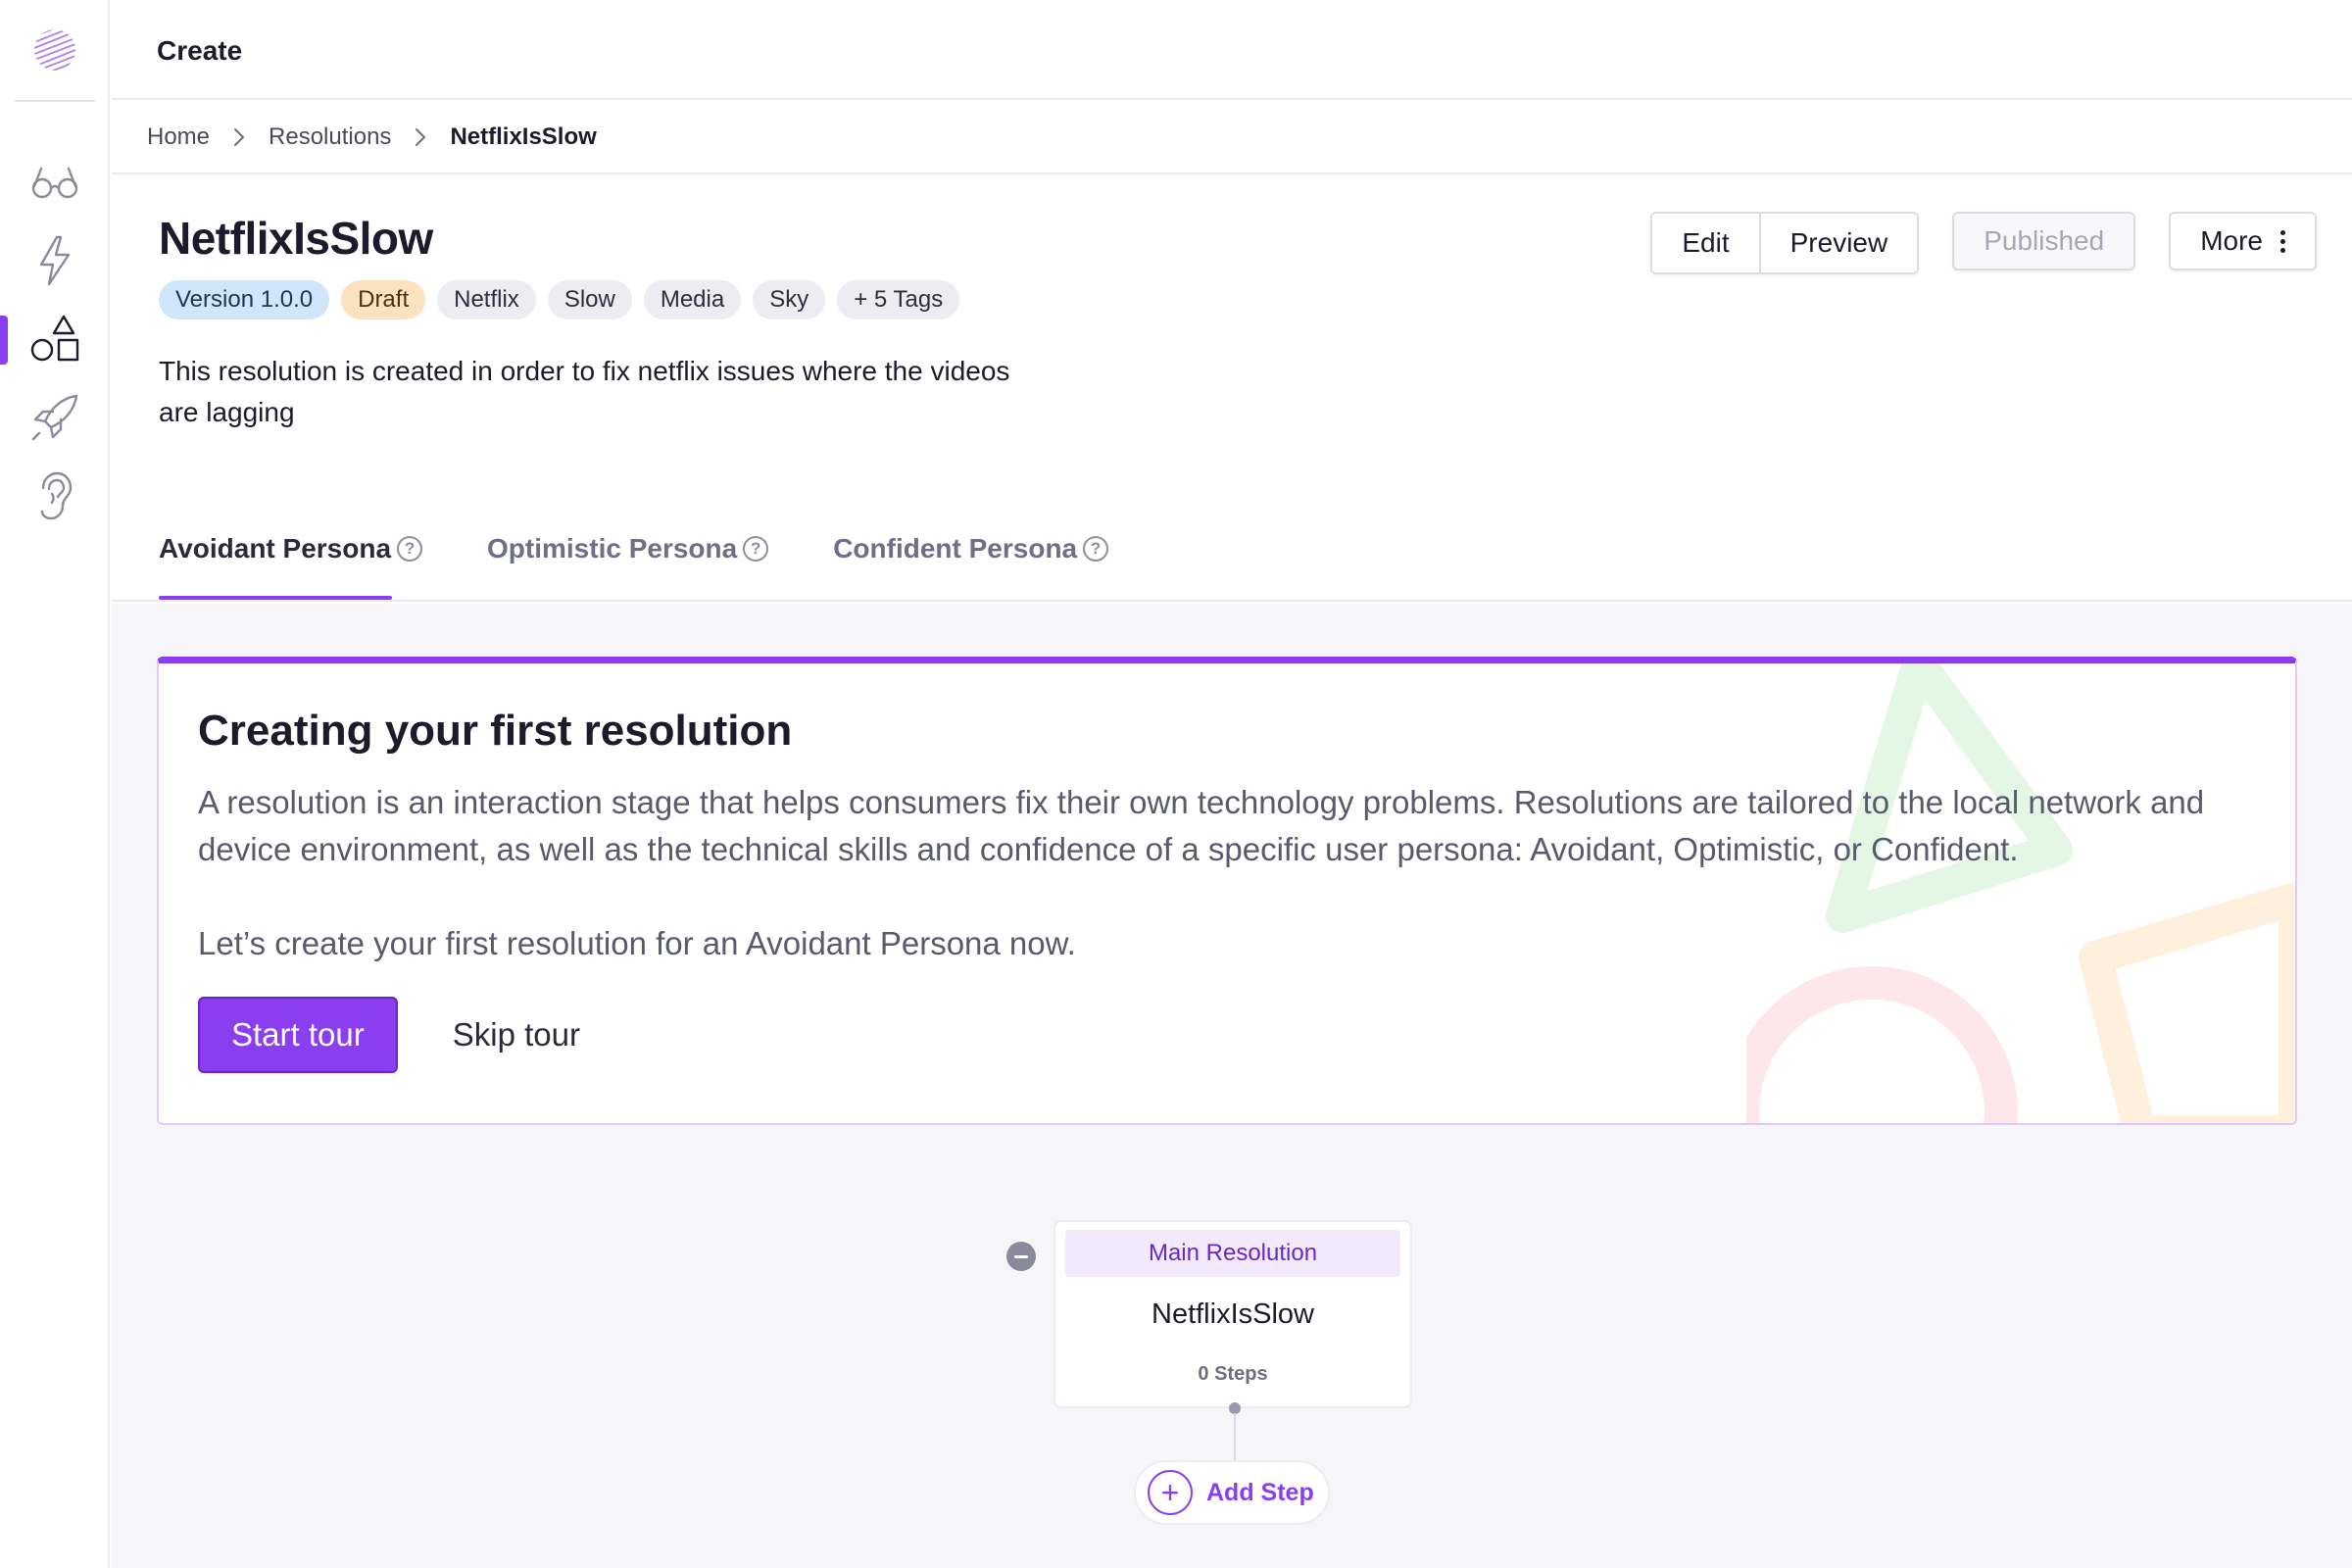 The width and height of the screenshot is (2352, 1568). Describe the element at coordinates (1021, 1256) in the screenshot. I see `collapse-icon` at that location.